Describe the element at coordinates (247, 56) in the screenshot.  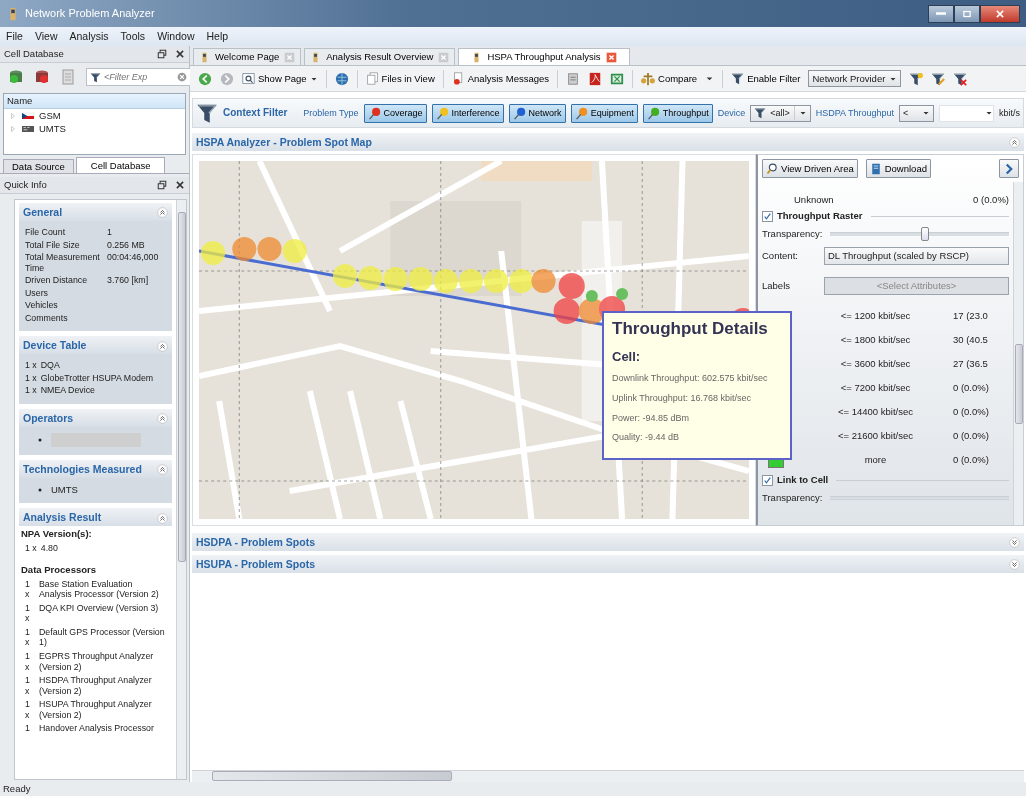
I see `tab: Welcome Page` at that location.